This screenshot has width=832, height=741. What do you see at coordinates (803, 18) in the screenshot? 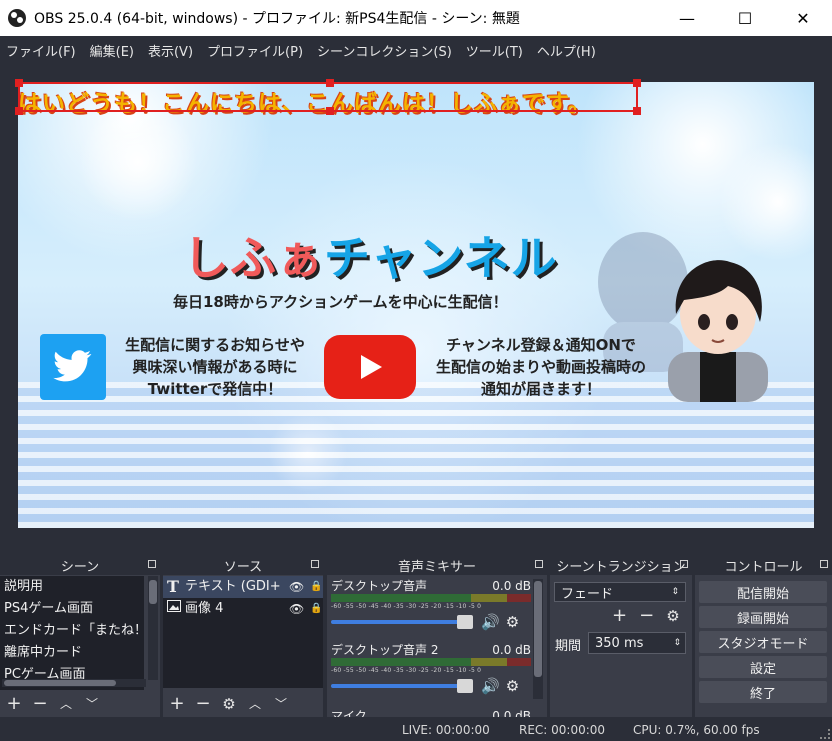
I see `close-button: ✕` at bounding box center [803, 18].